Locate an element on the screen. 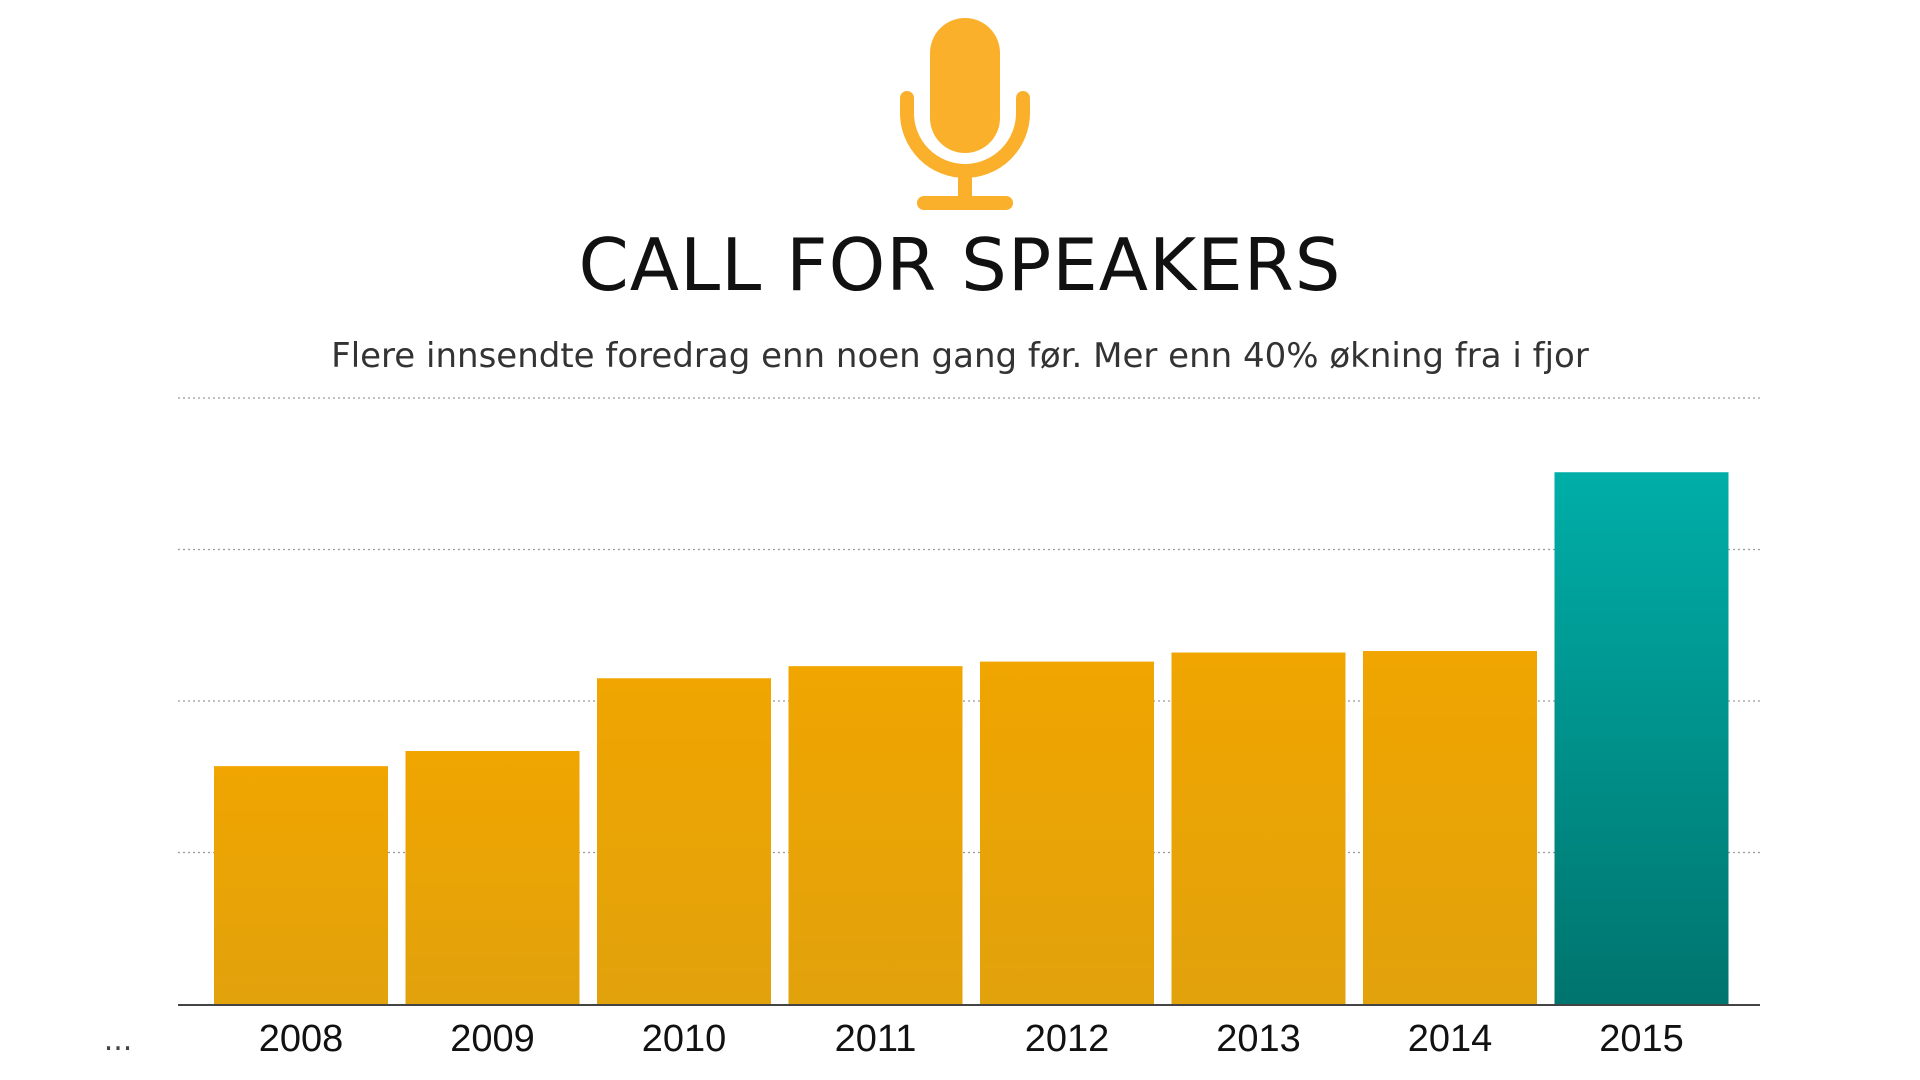  bar-2015 is located at coordinates (1641, 738).